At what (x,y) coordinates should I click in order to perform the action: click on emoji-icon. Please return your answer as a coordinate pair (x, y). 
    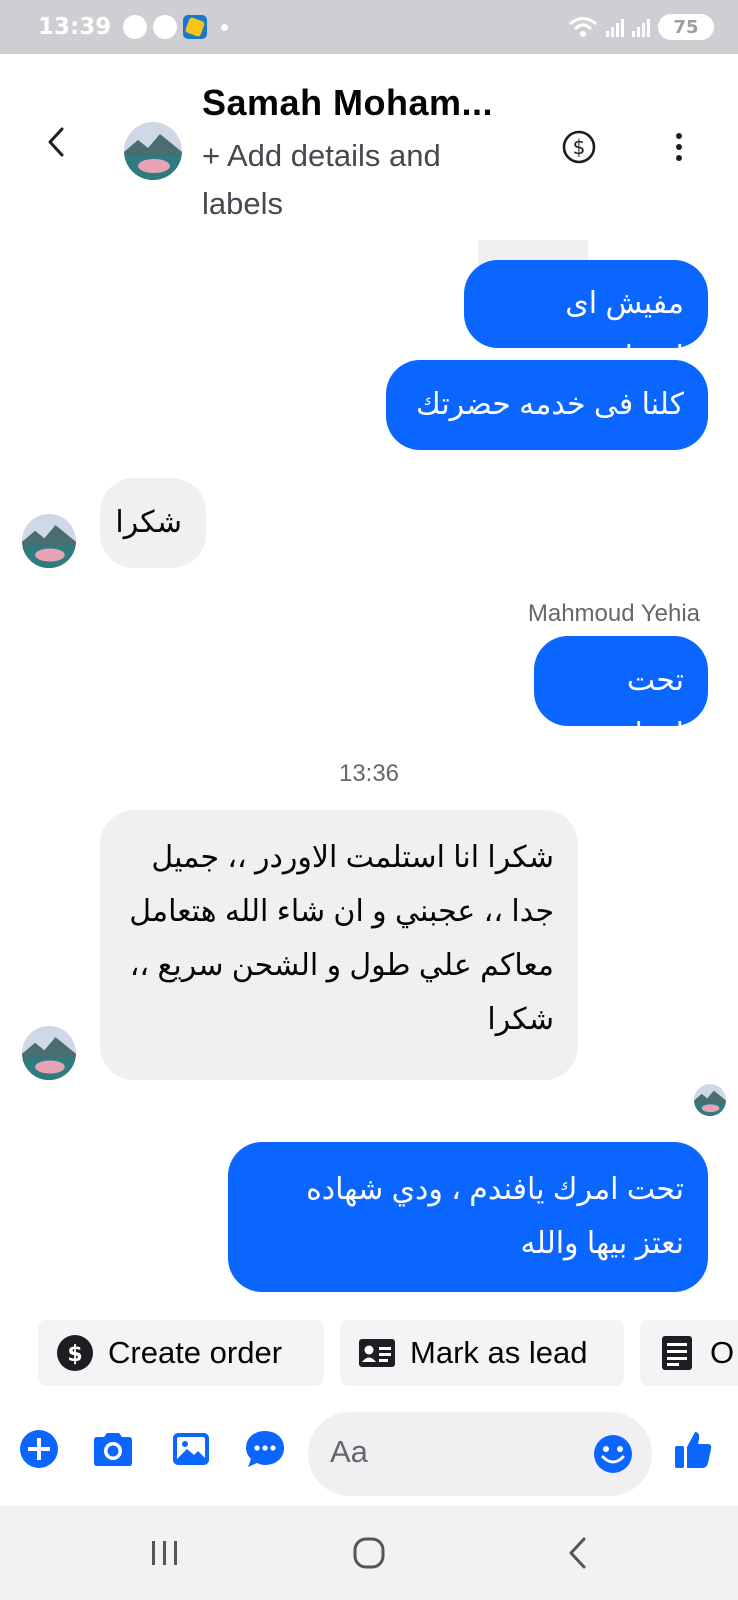
    Looking at the image, I should click on (613, 1454).